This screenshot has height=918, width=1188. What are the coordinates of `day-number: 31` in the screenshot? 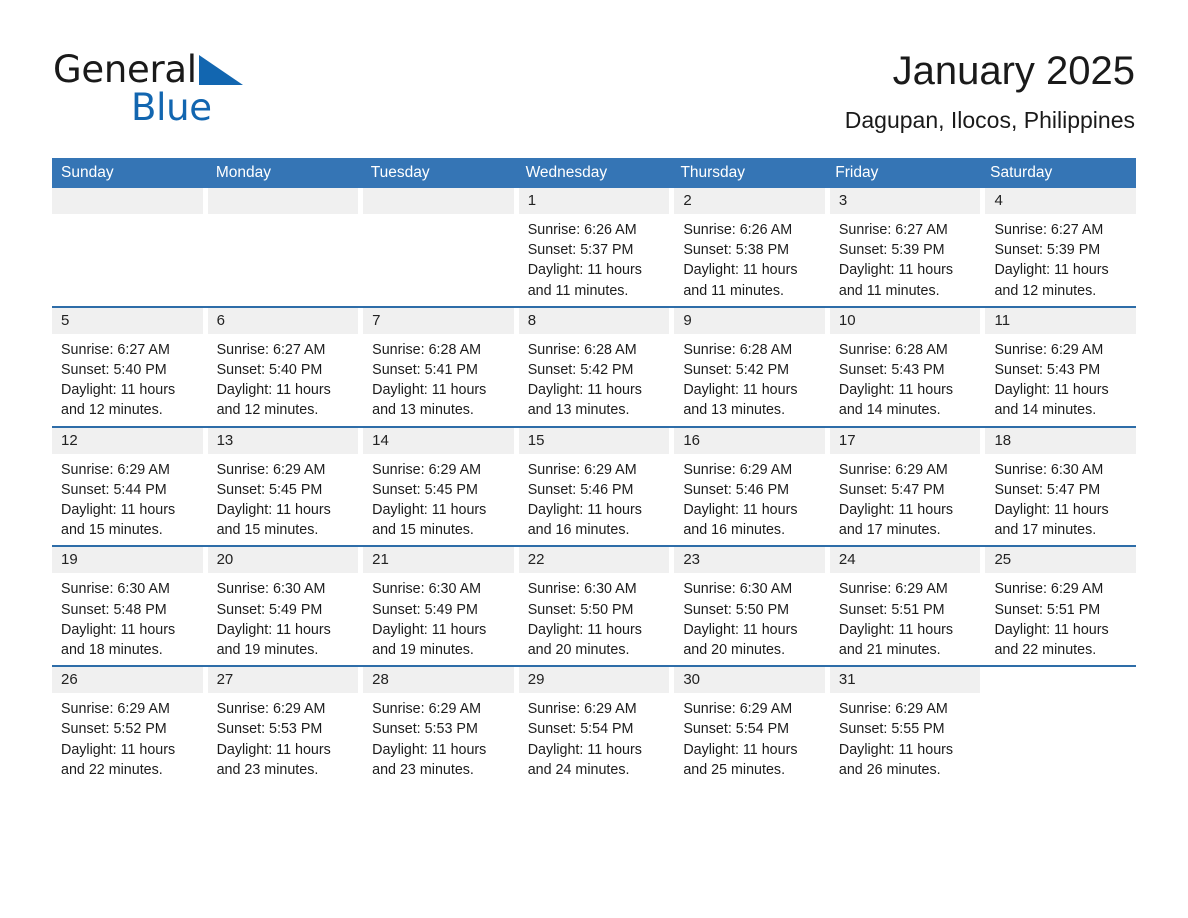 It's located at (905, 680).